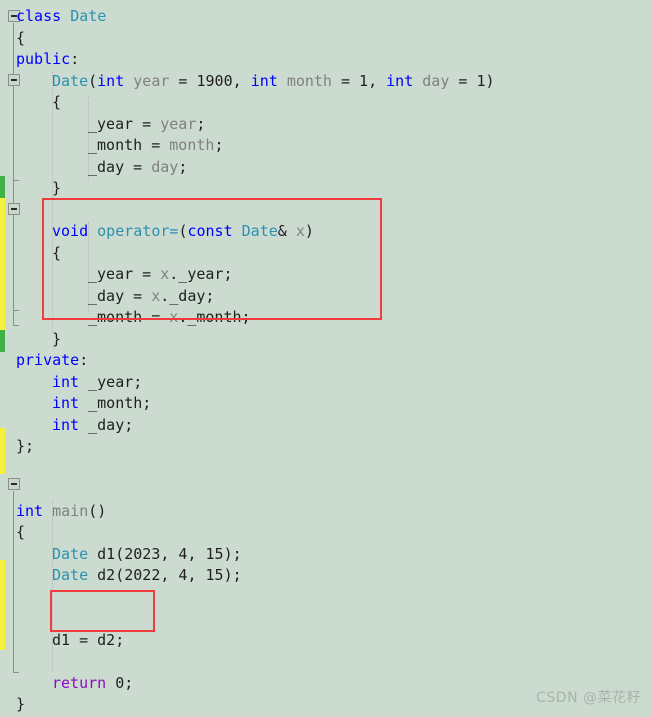  What do you see at coordinates (309, 231) in the screenshot?
I see `code-token: )` at bounding box center [309, 231].